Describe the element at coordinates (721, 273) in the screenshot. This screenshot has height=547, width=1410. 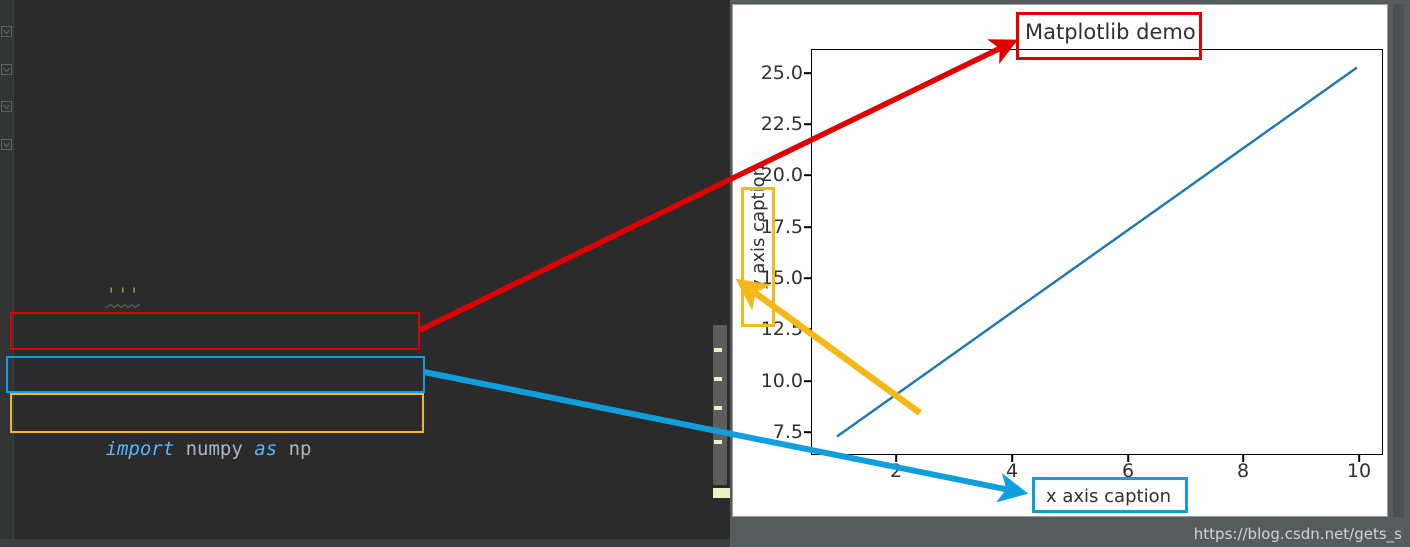
I see `editor-scrollbar` at that location.